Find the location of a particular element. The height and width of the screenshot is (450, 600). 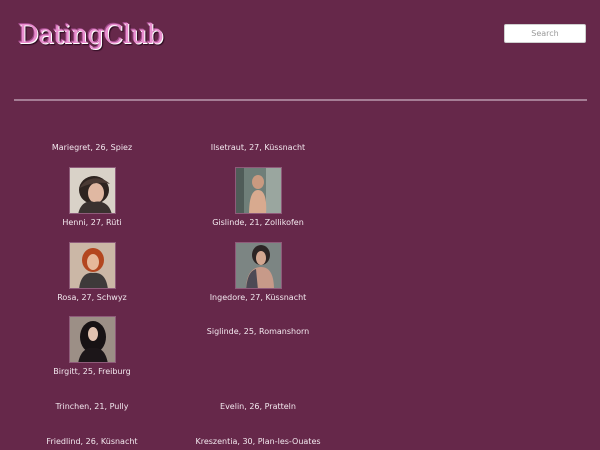

profile-card: Gislinde, 21, Zollikofen is located at coordinates (258, 197).